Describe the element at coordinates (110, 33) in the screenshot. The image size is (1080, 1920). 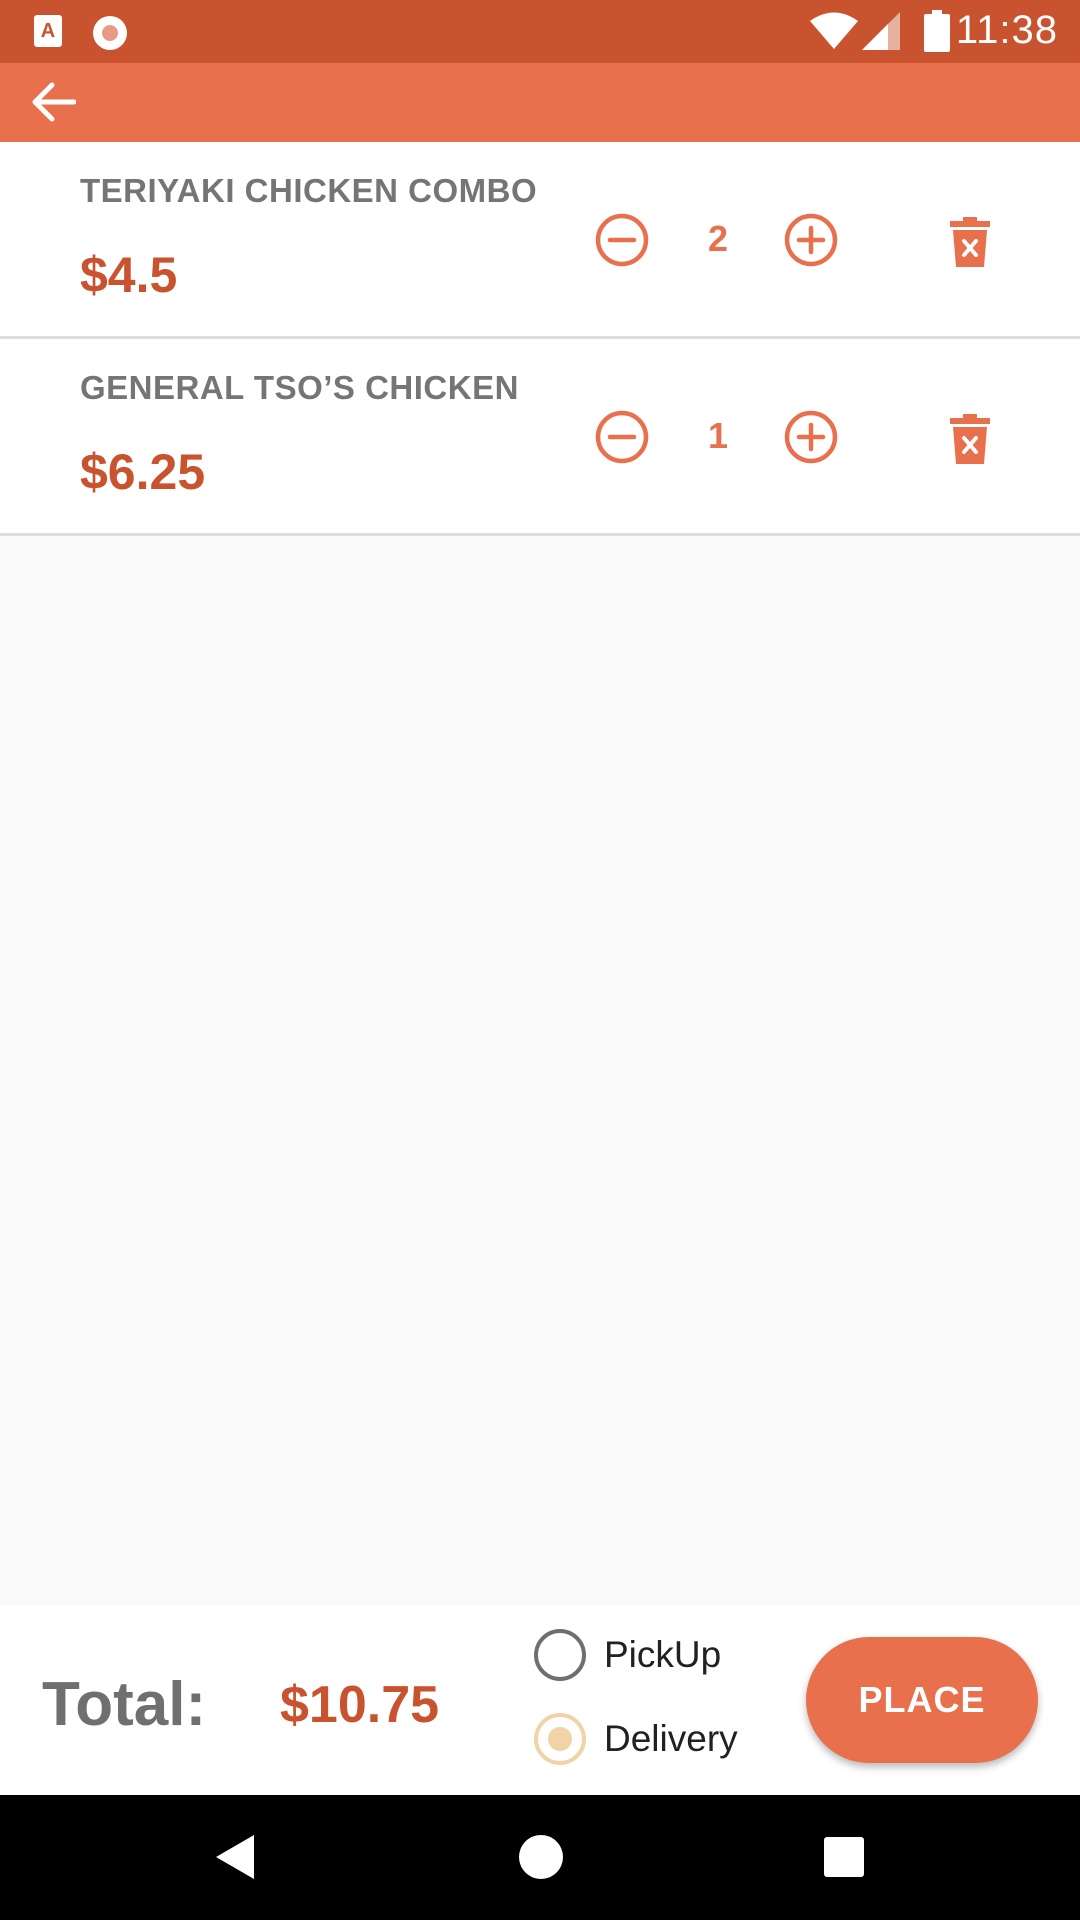
I see `record-notification-icon` at that location.